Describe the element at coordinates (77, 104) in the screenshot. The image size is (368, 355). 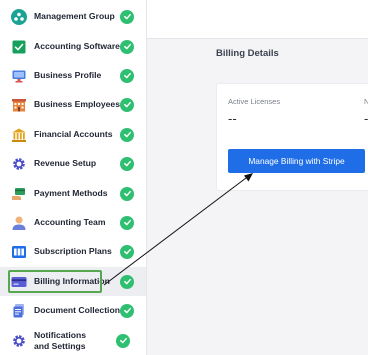
I see `sidebar-item-label: Business Employees` at that location.